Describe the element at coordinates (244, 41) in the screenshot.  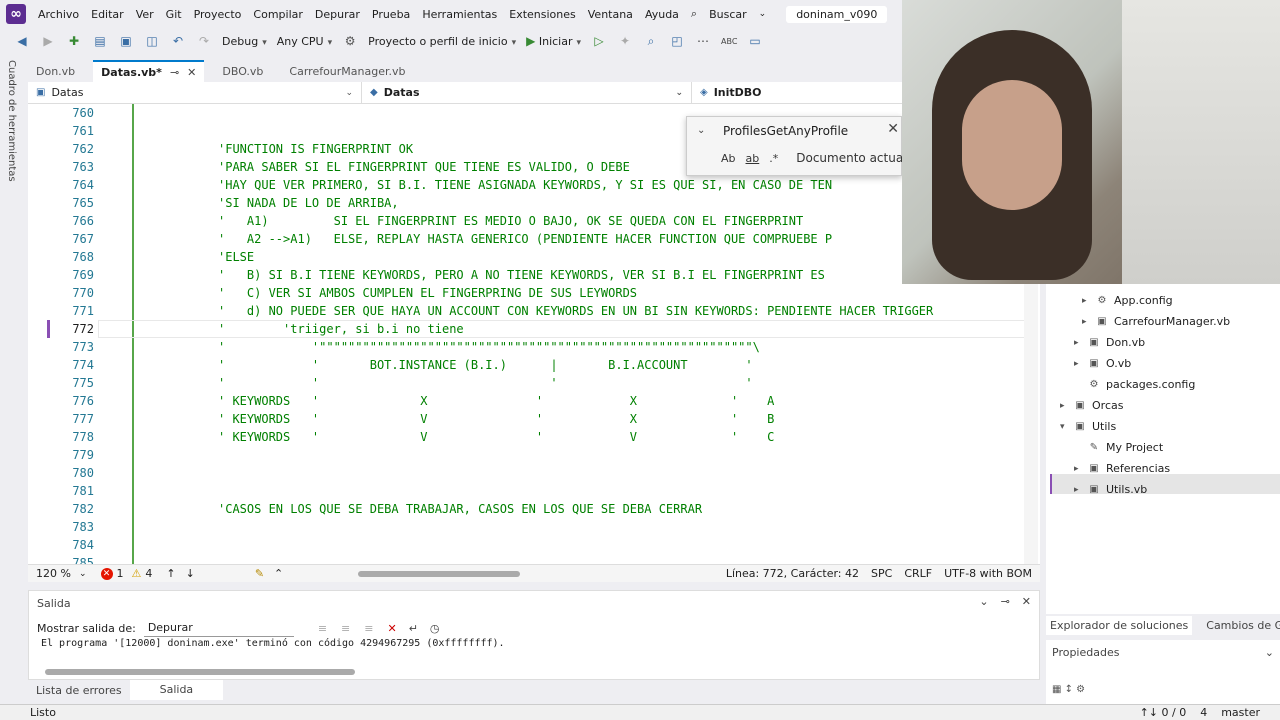
I see `config-dropdown: Debug ▾` at that location.